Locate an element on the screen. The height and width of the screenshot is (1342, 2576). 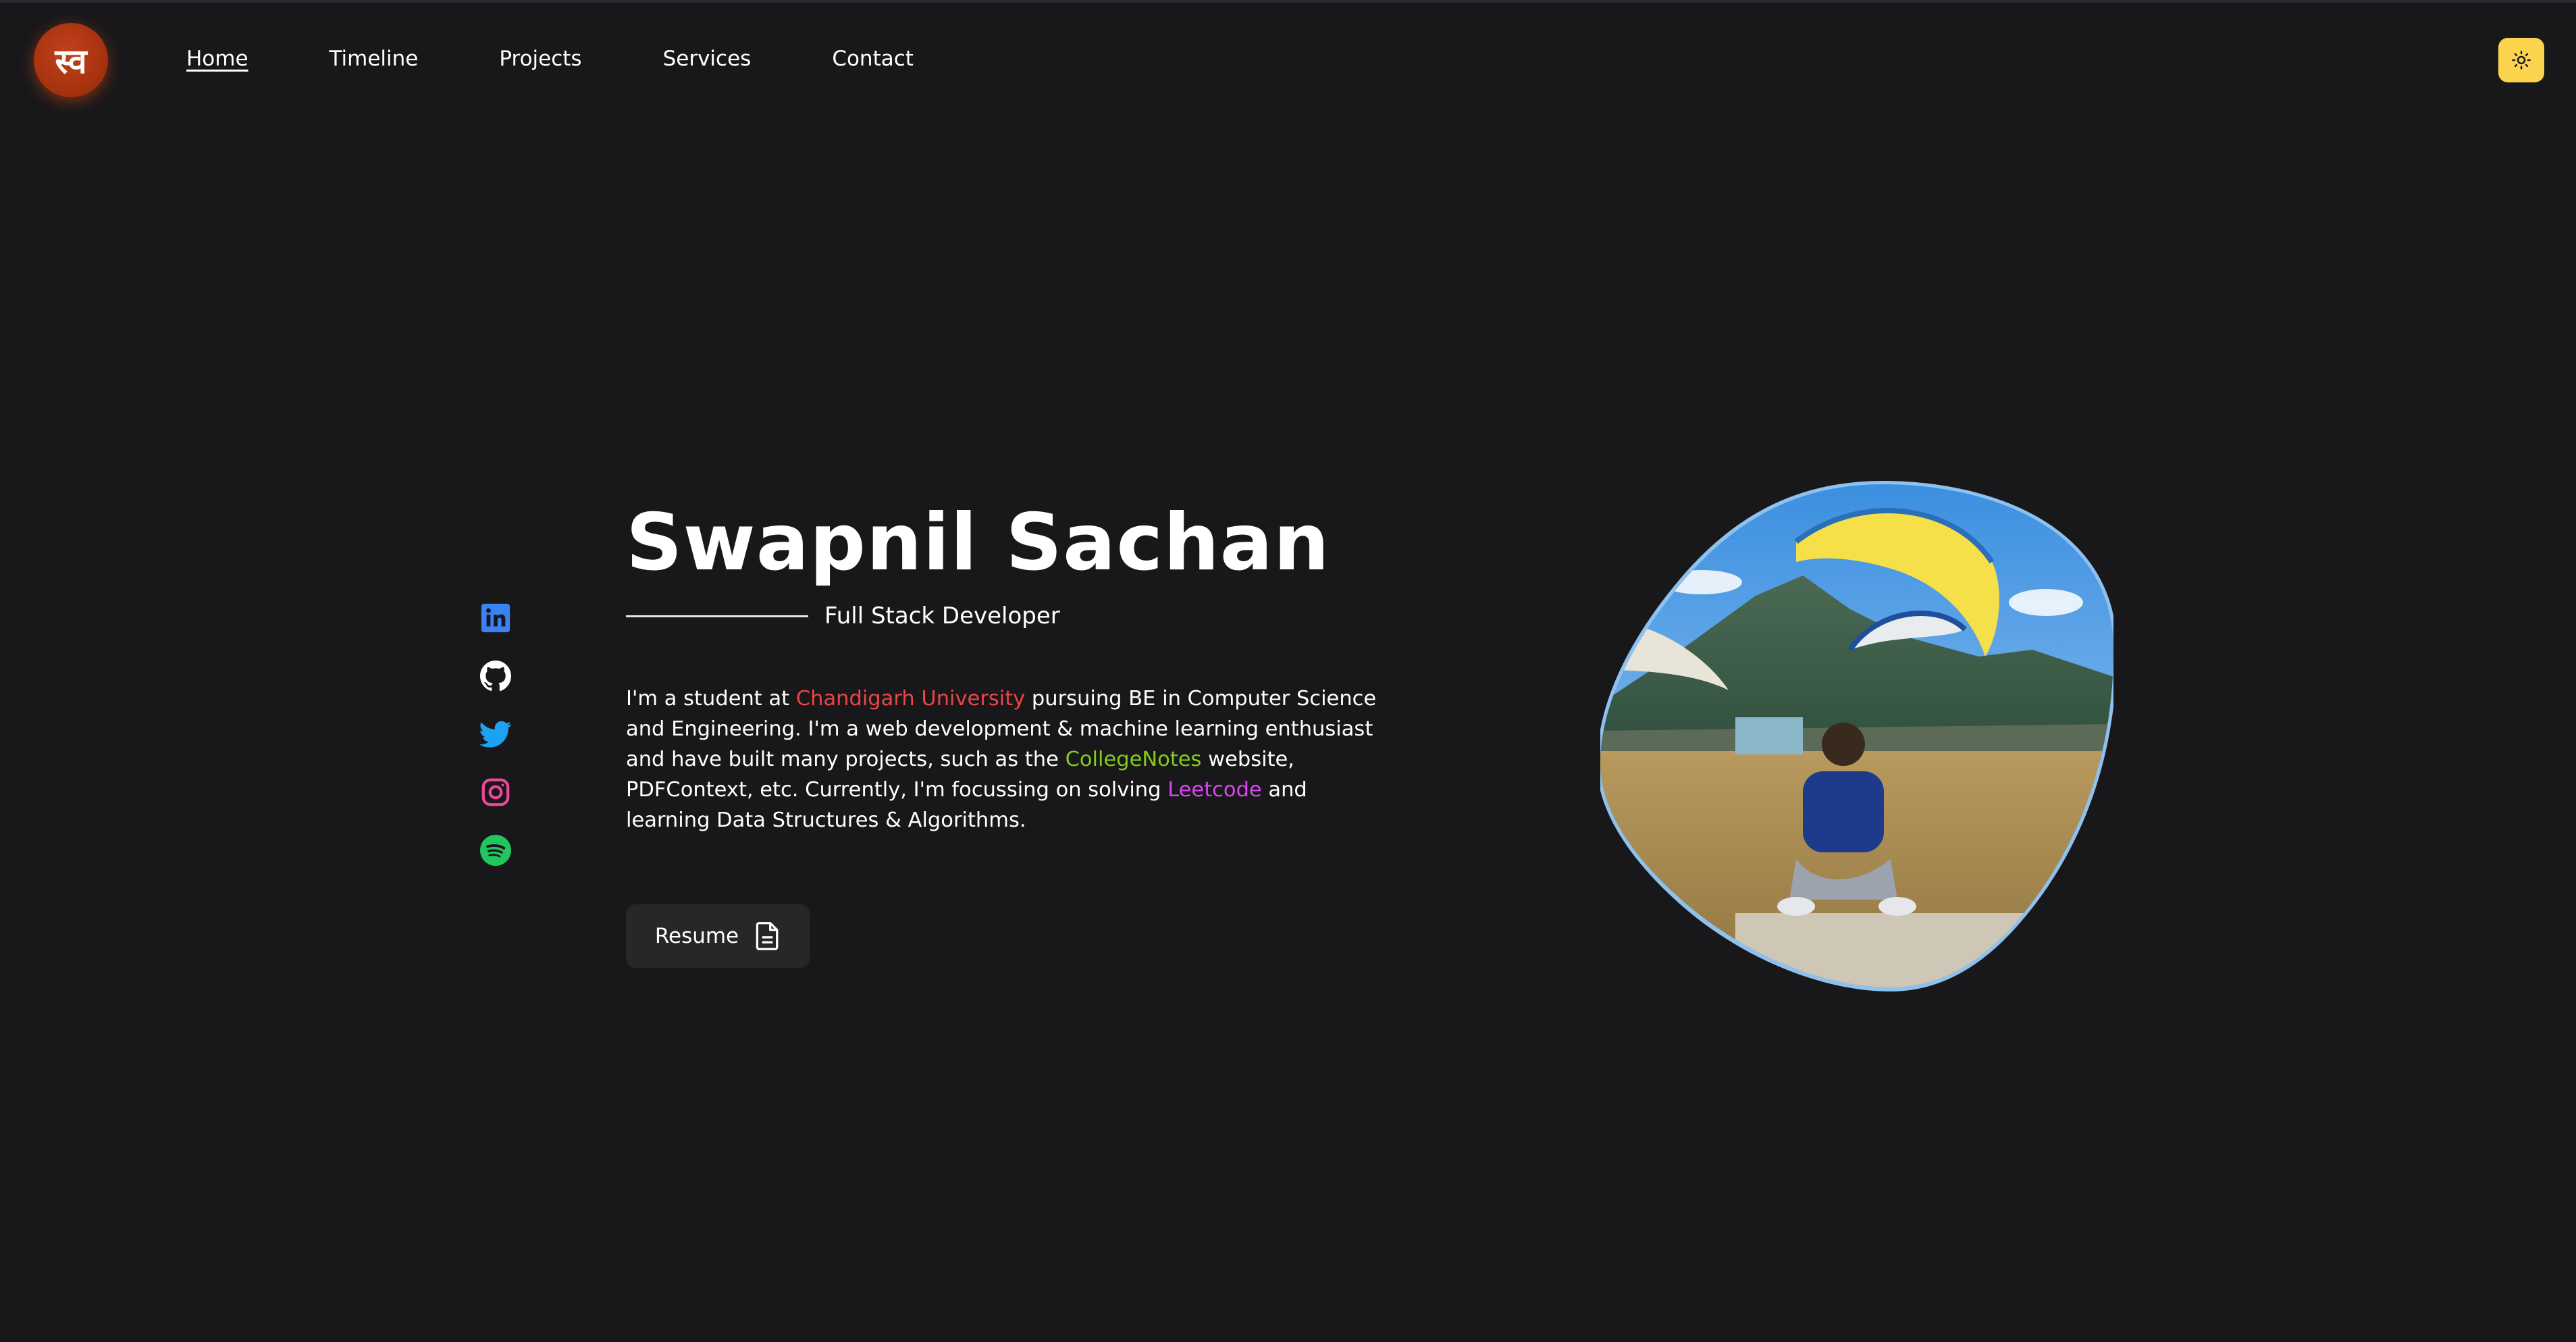
theme-toggle-button is located at coordinates (2521, 60).